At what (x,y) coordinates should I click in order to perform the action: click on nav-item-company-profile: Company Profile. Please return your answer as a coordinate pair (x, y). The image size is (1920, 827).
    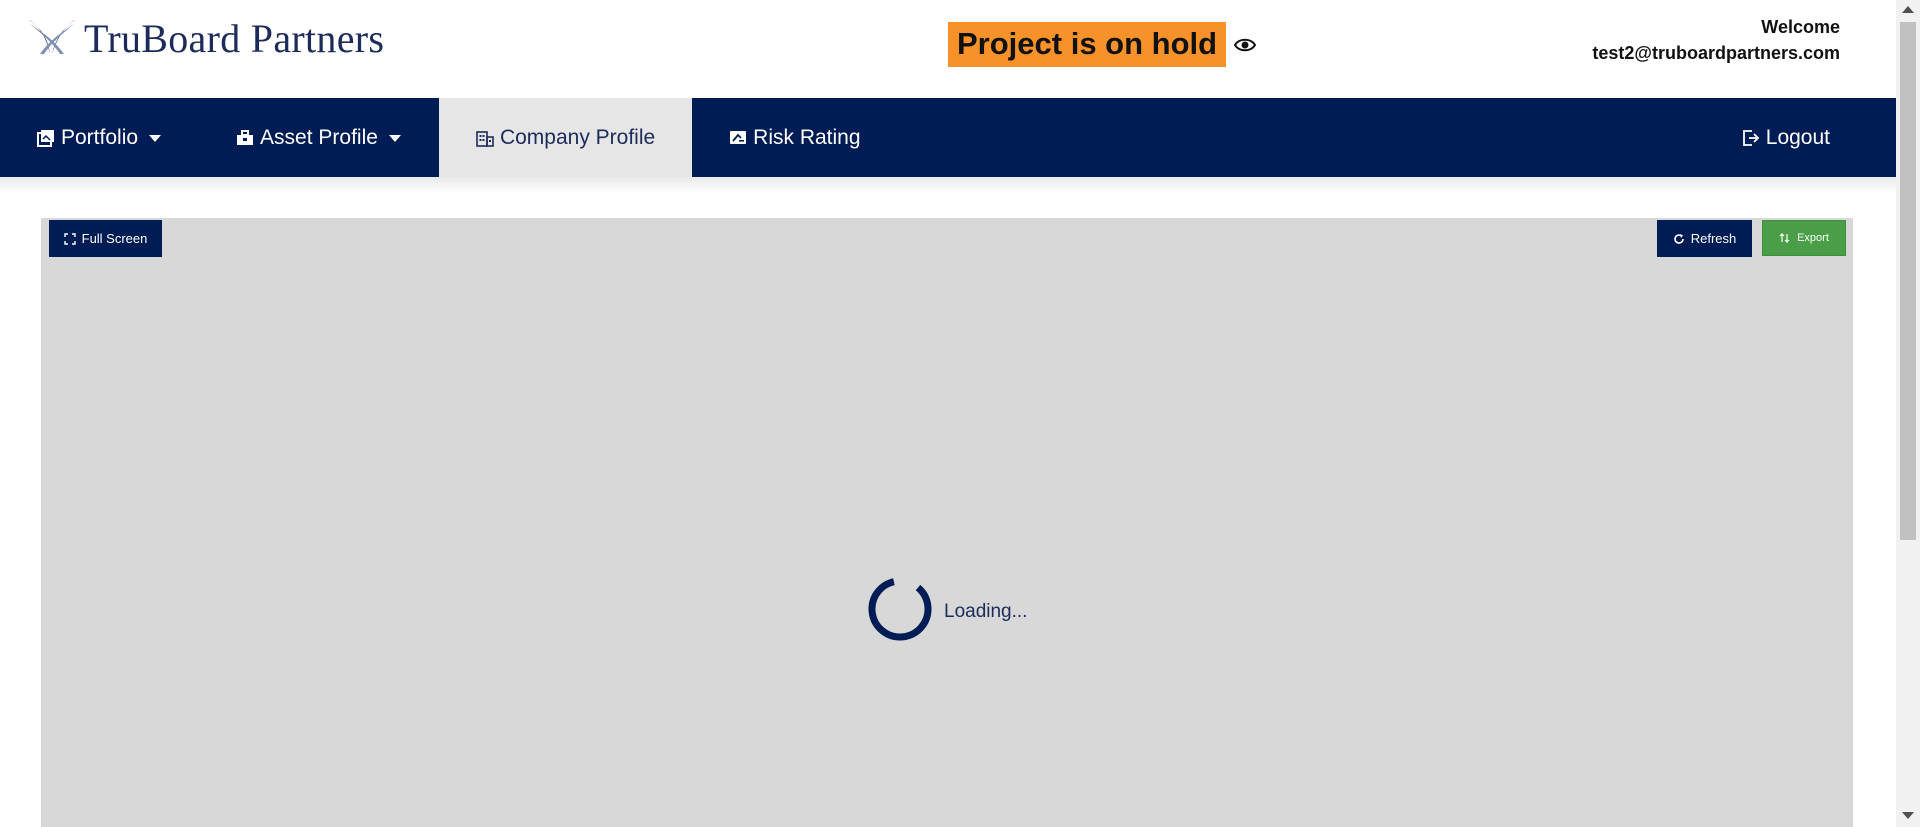
    Looking at the image, I should click on (565, 137).